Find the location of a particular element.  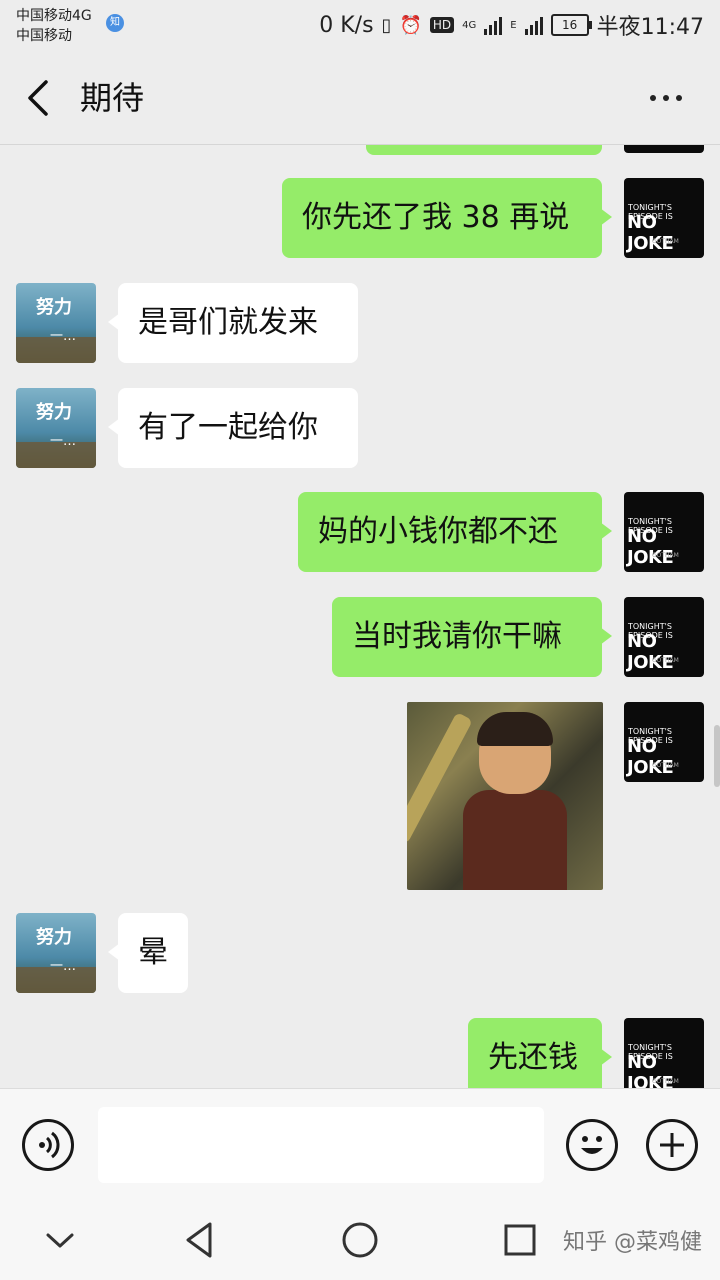

input-bar is located at coordinates (360, 1144).